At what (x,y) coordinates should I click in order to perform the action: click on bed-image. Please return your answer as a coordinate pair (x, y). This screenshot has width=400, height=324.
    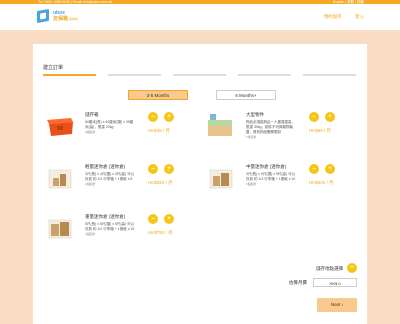
    Looking at the image, I should click on (221, 126).